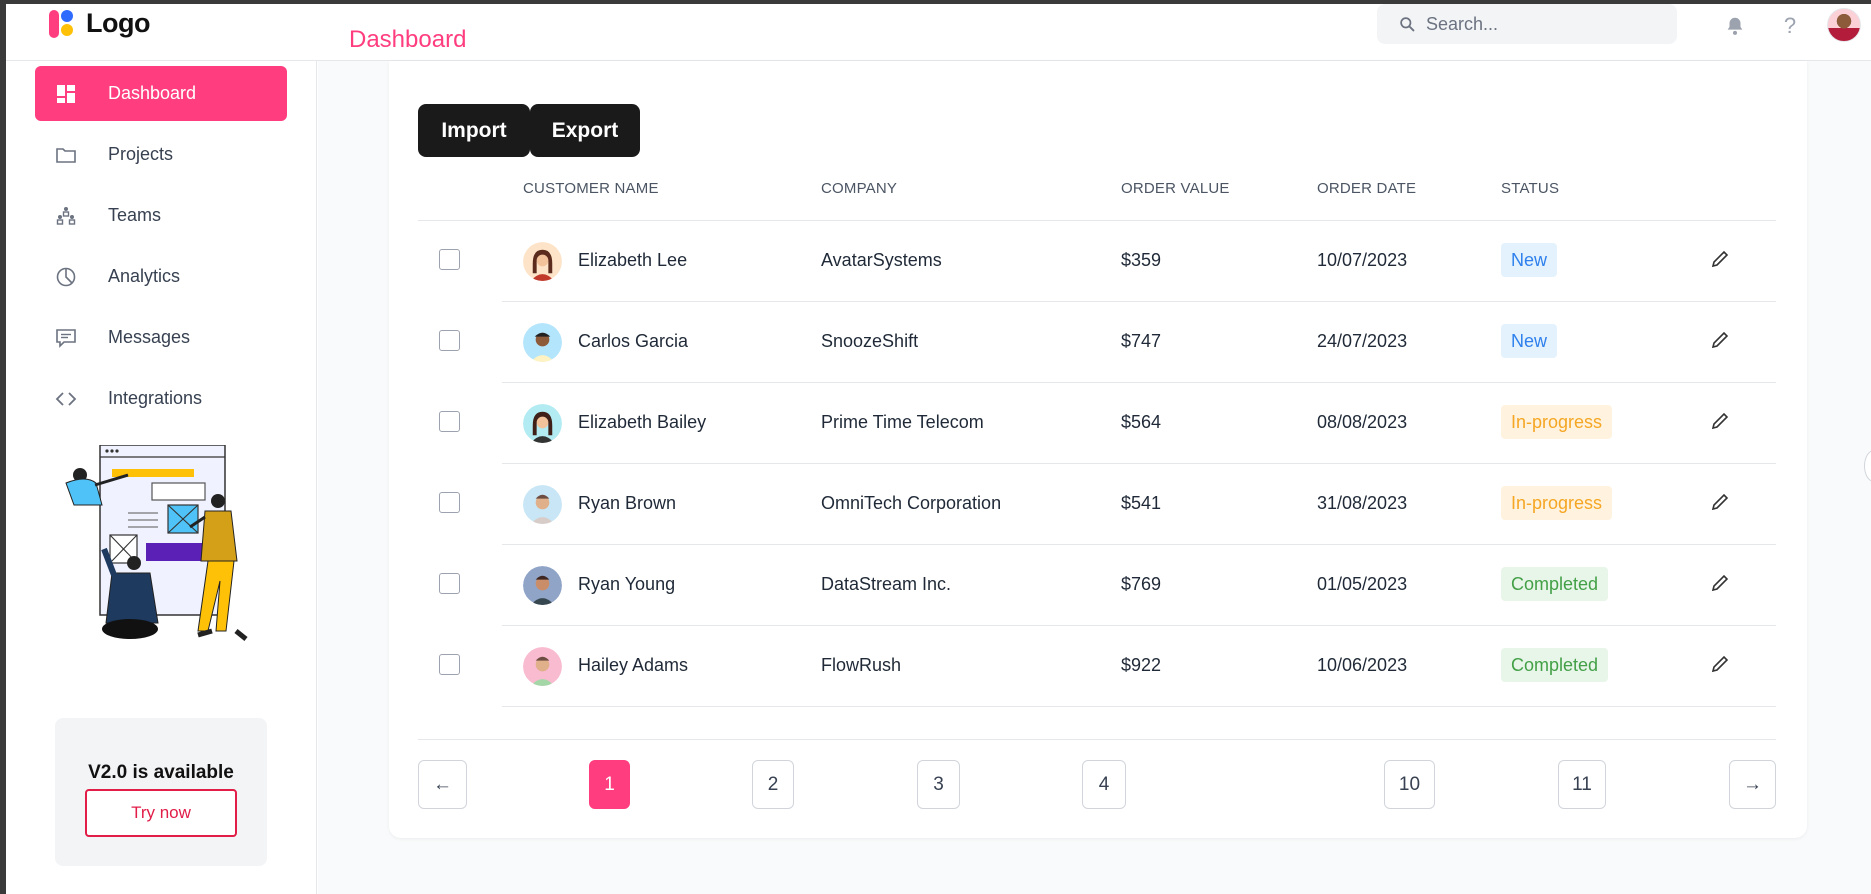 Image resolution: width=1871 pixels, height=894 pixels. Describe the element at coordinates (118, 22) in the screenshot. I see `logo-text: Logo` at that location.